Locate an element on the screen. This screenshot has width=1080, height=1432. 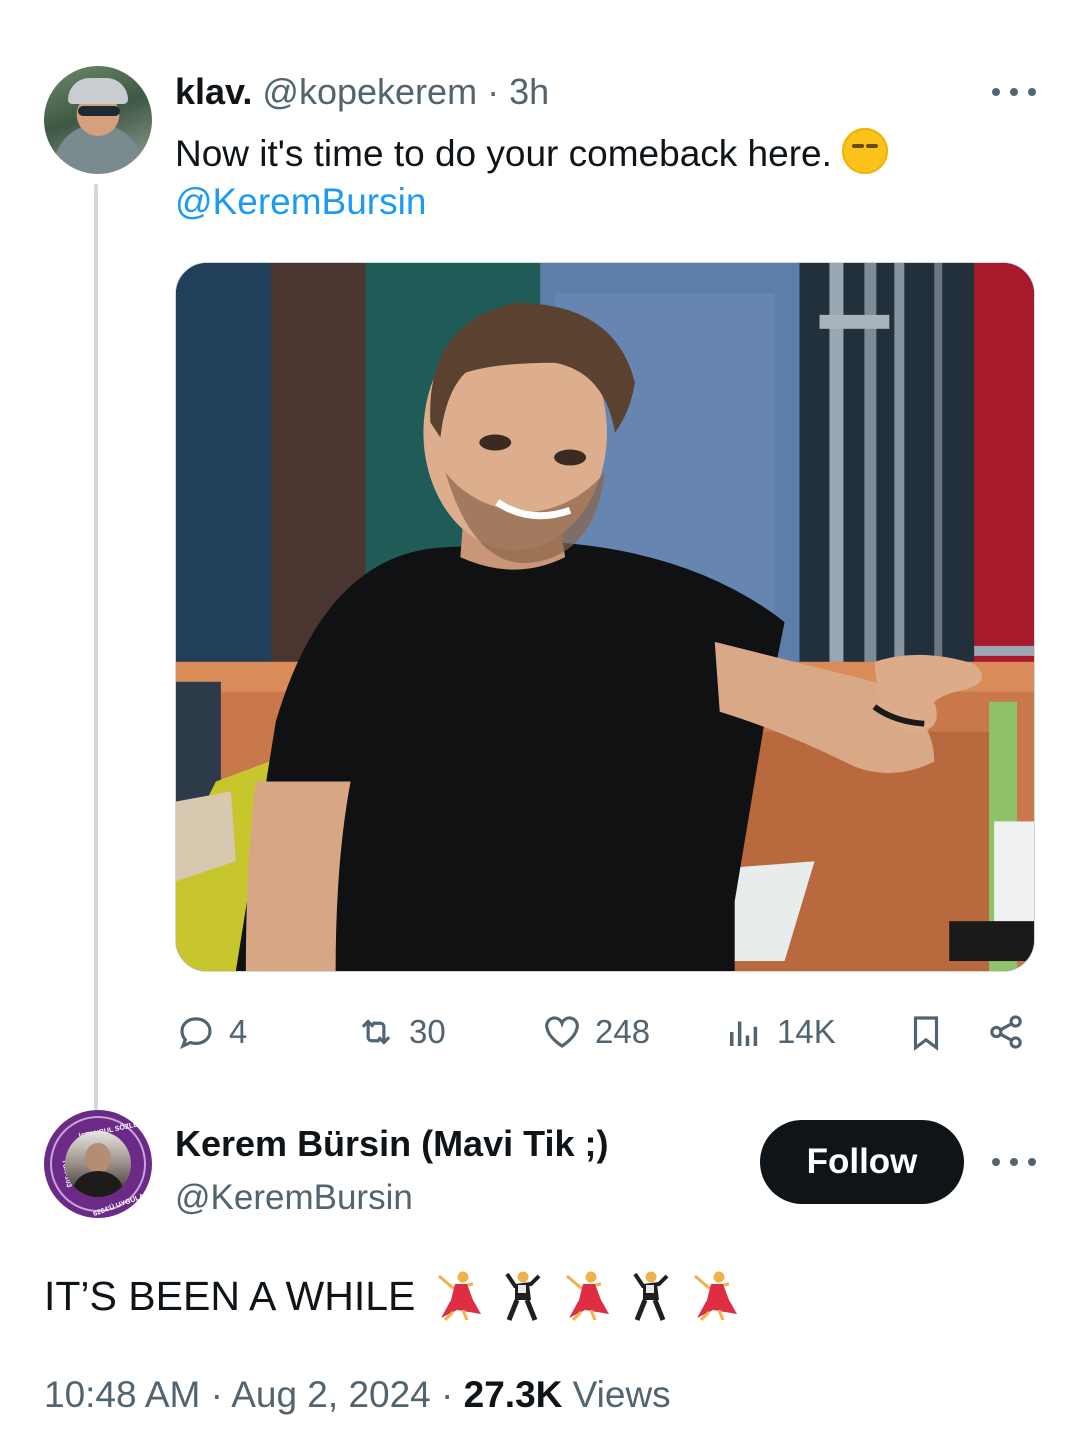
avatar-cap is located at coordinates (98, 91).